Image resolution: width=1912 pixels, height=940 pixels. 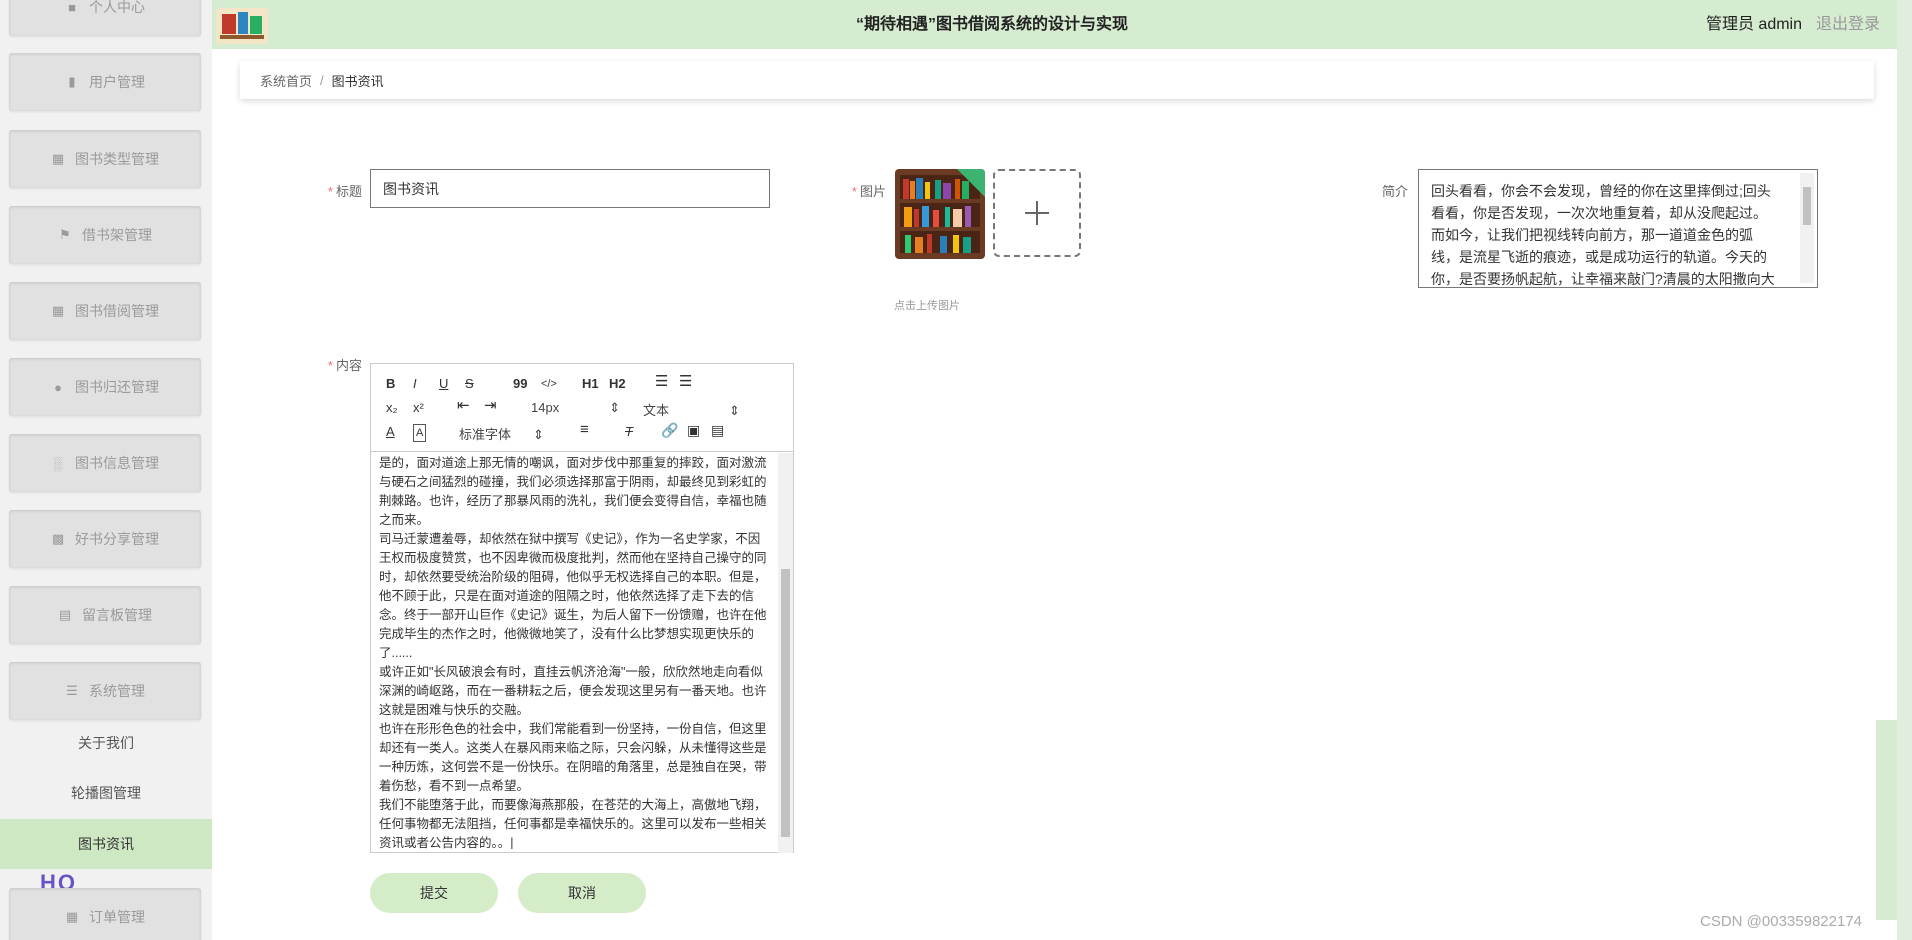 I want to click on watermark: CSDN @003359822174, so click(x=1781, y=921).